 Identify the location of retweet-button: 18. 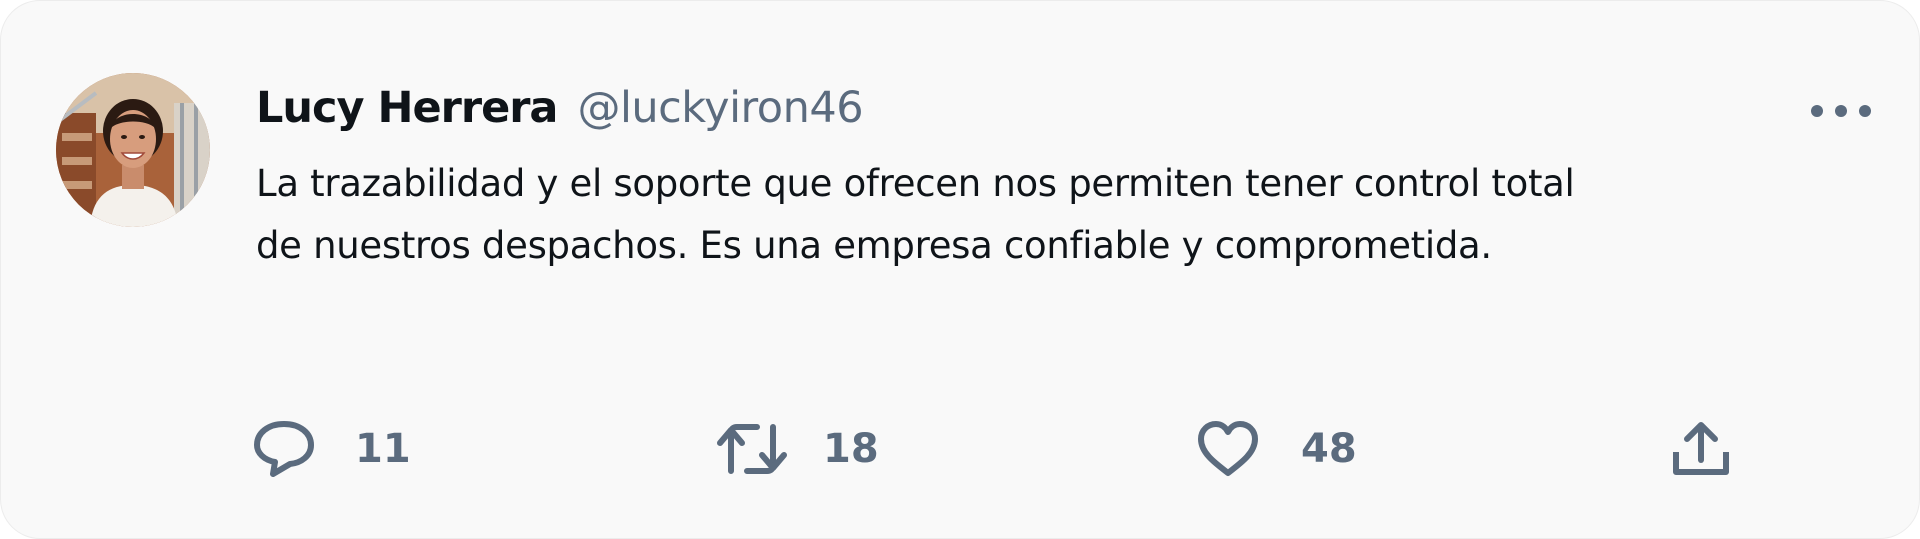
(798, 449).